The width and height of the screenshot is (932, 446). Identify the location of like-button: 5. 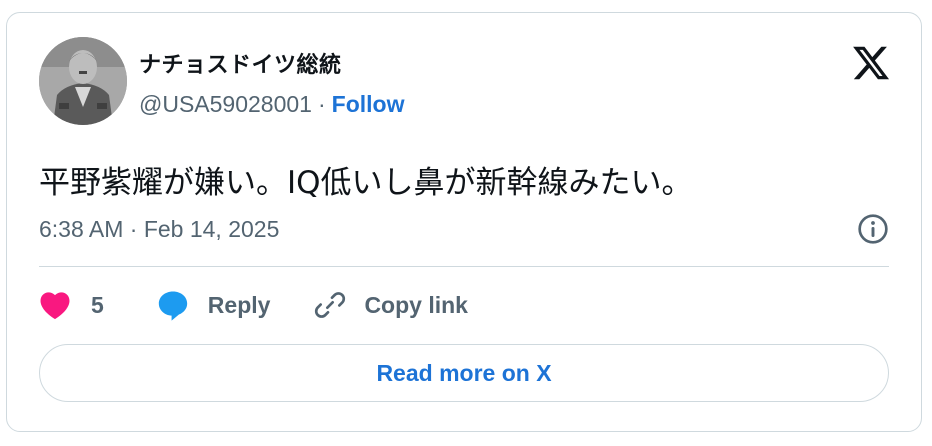
(71, 305).